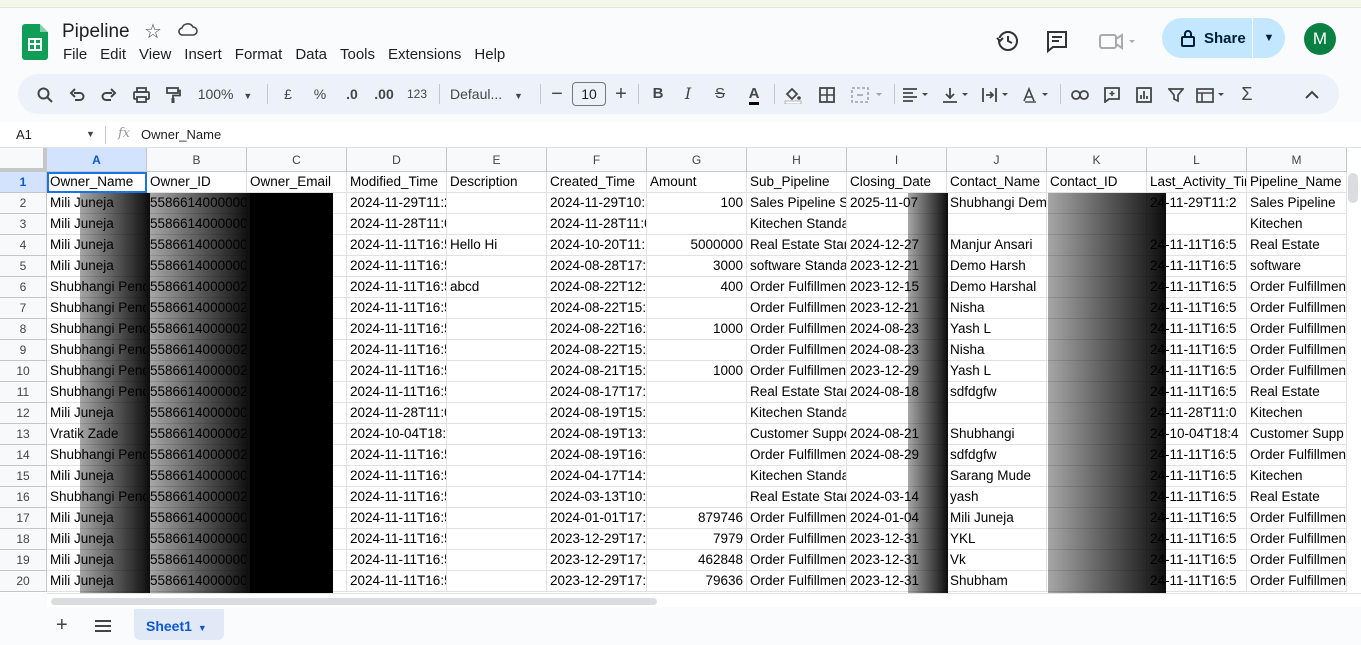  I want to click on table-cell: 2024-10-04T18:48:40+05:30, so click(397, 434).